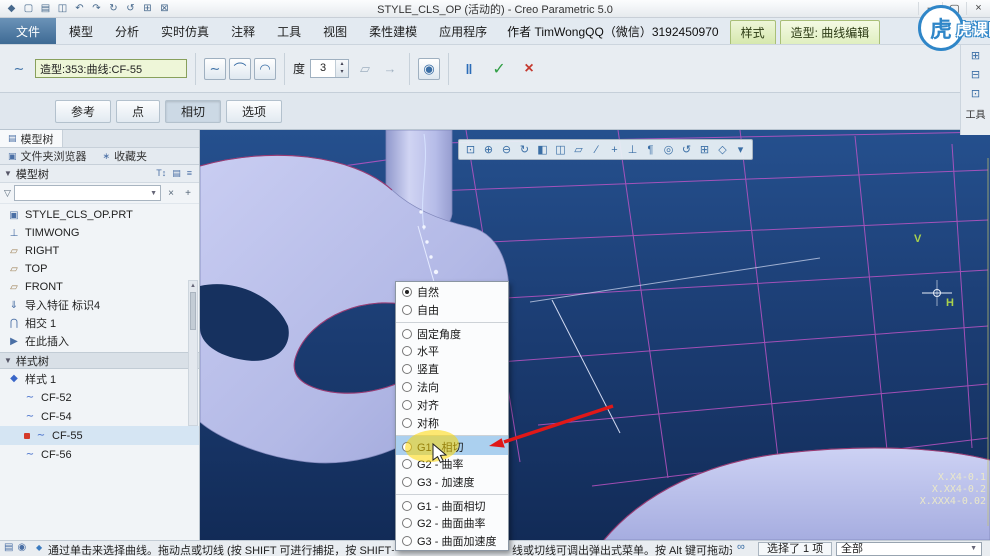  I want to click on tab-favorites: ∗ 收藏夹, so click(125, 156).